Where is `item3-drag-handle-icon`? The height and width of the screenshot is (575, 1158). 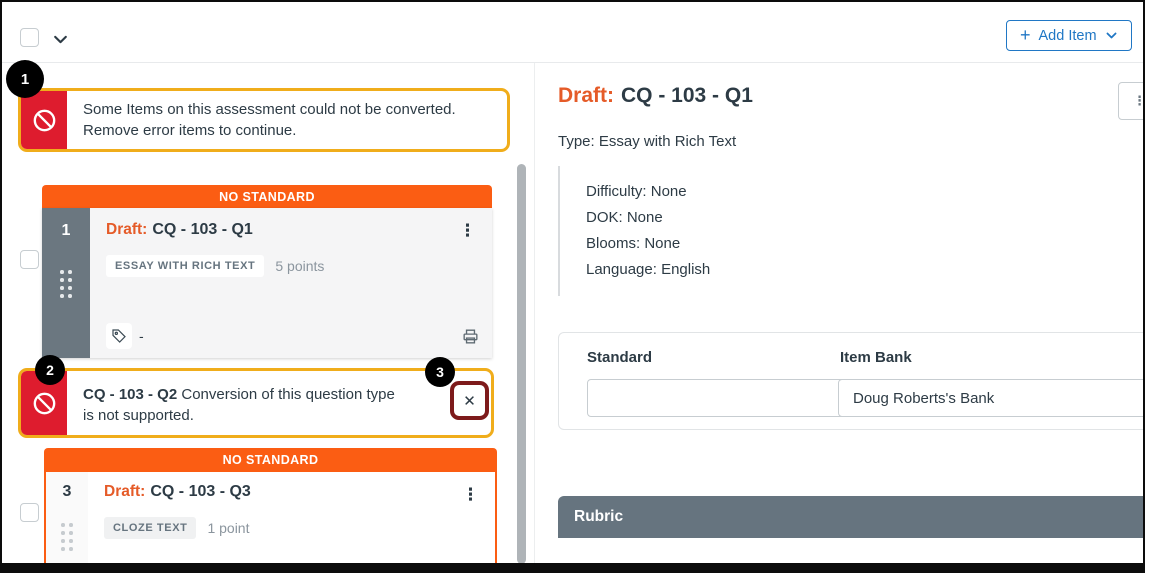 item3-drag-handle-icon is located at coordinates (67, 537).